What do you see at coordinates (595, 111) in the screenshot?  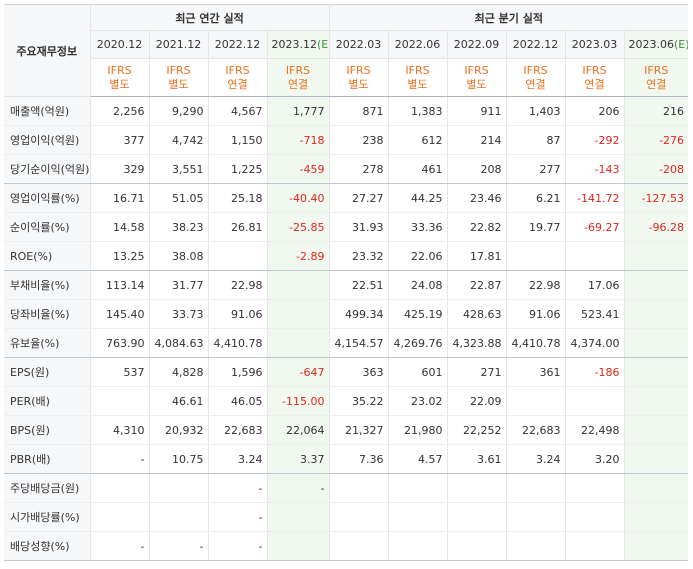 I see `table-cell: 206` at bounding box center [595, 111].